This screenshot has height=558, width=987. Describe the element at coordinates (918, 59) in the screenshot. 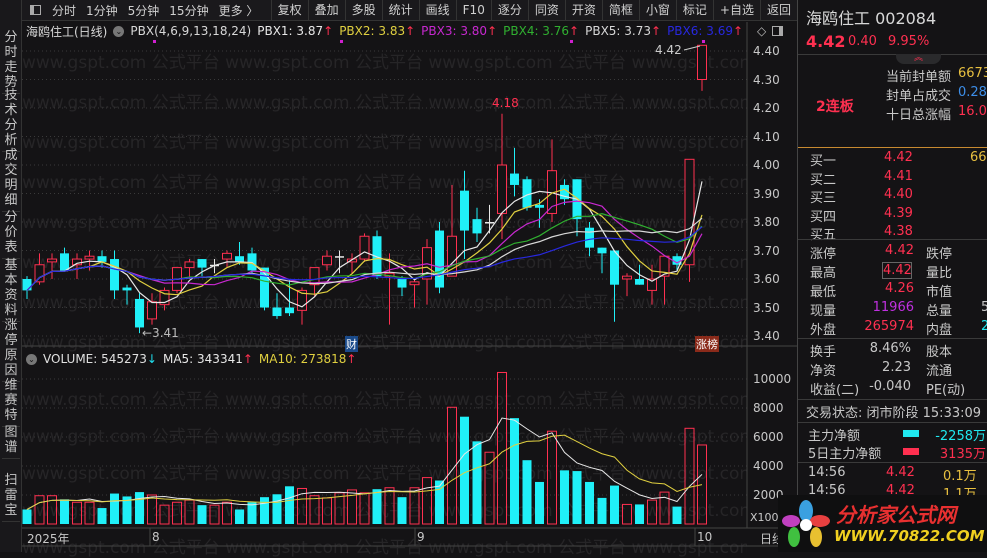

I see `collapse-chevron-icon: ︽` at that location.